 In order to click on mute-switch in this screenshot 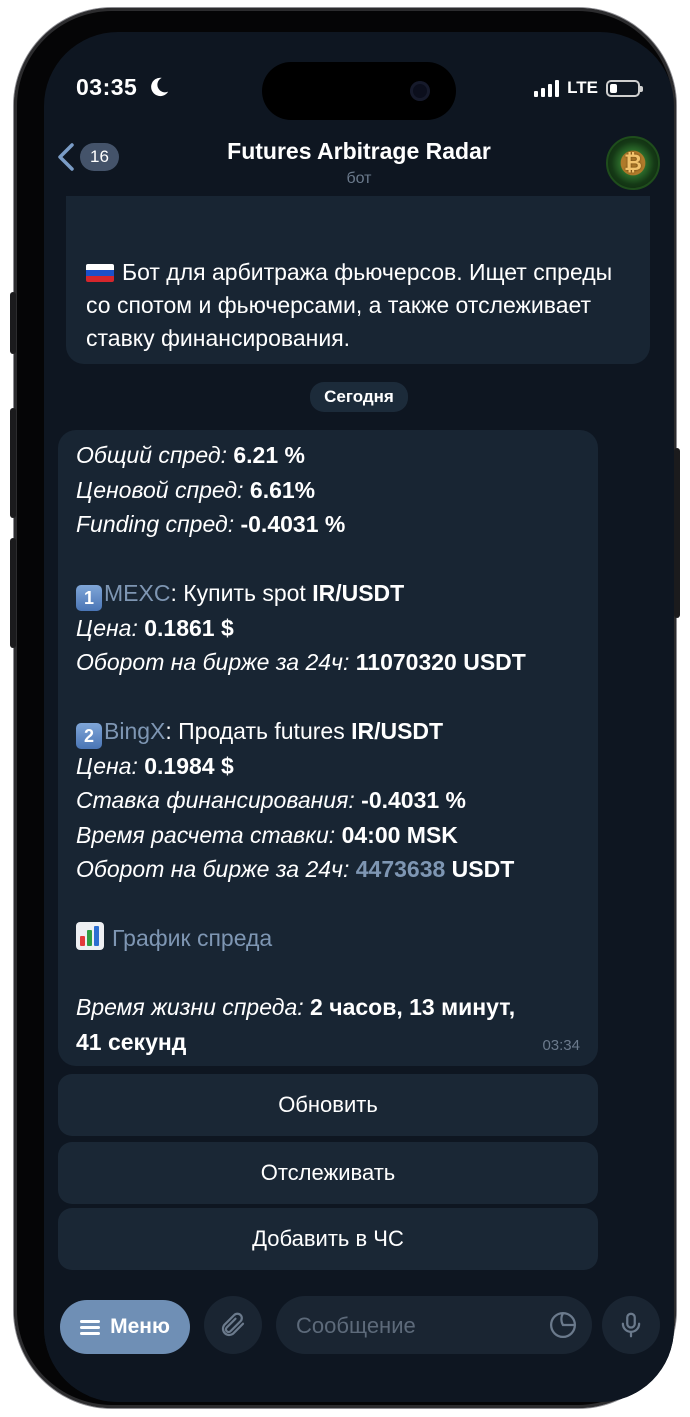, I will do `click(13, 323)`.